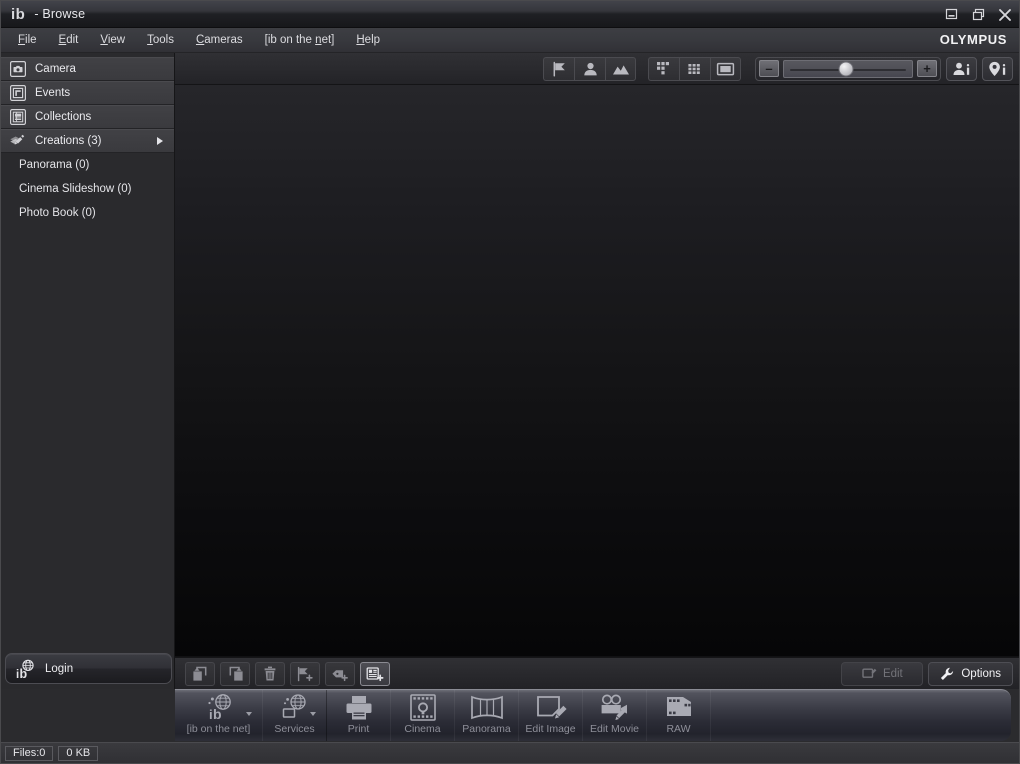 This screenshot has width=1020, height=764. Describe the element at coordinates (87, 189) in the screenshot. I see `sidebar-subitem-cinema-slideshow: Cinema Slideshow (0)` at that location.